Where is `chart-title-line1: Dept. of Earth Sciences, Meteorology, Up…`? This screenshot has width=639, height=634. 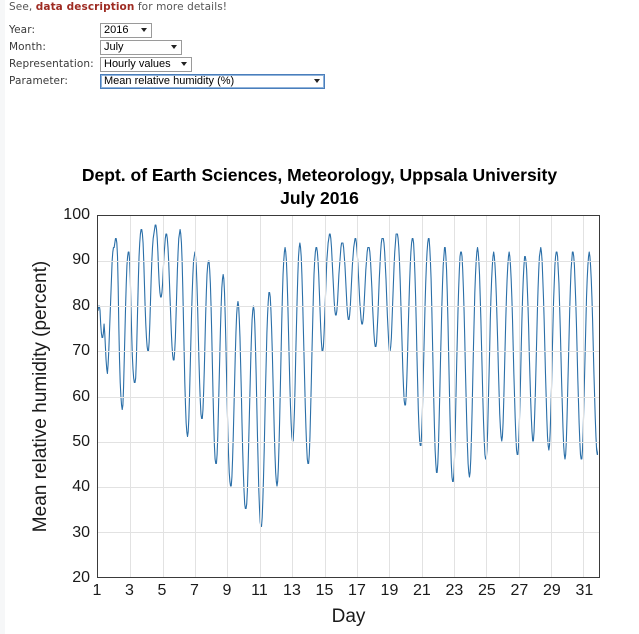 chart-title-line1: Dept. of Earth Sciences, Meteorology, Up… is located at coordinates (319, 175).